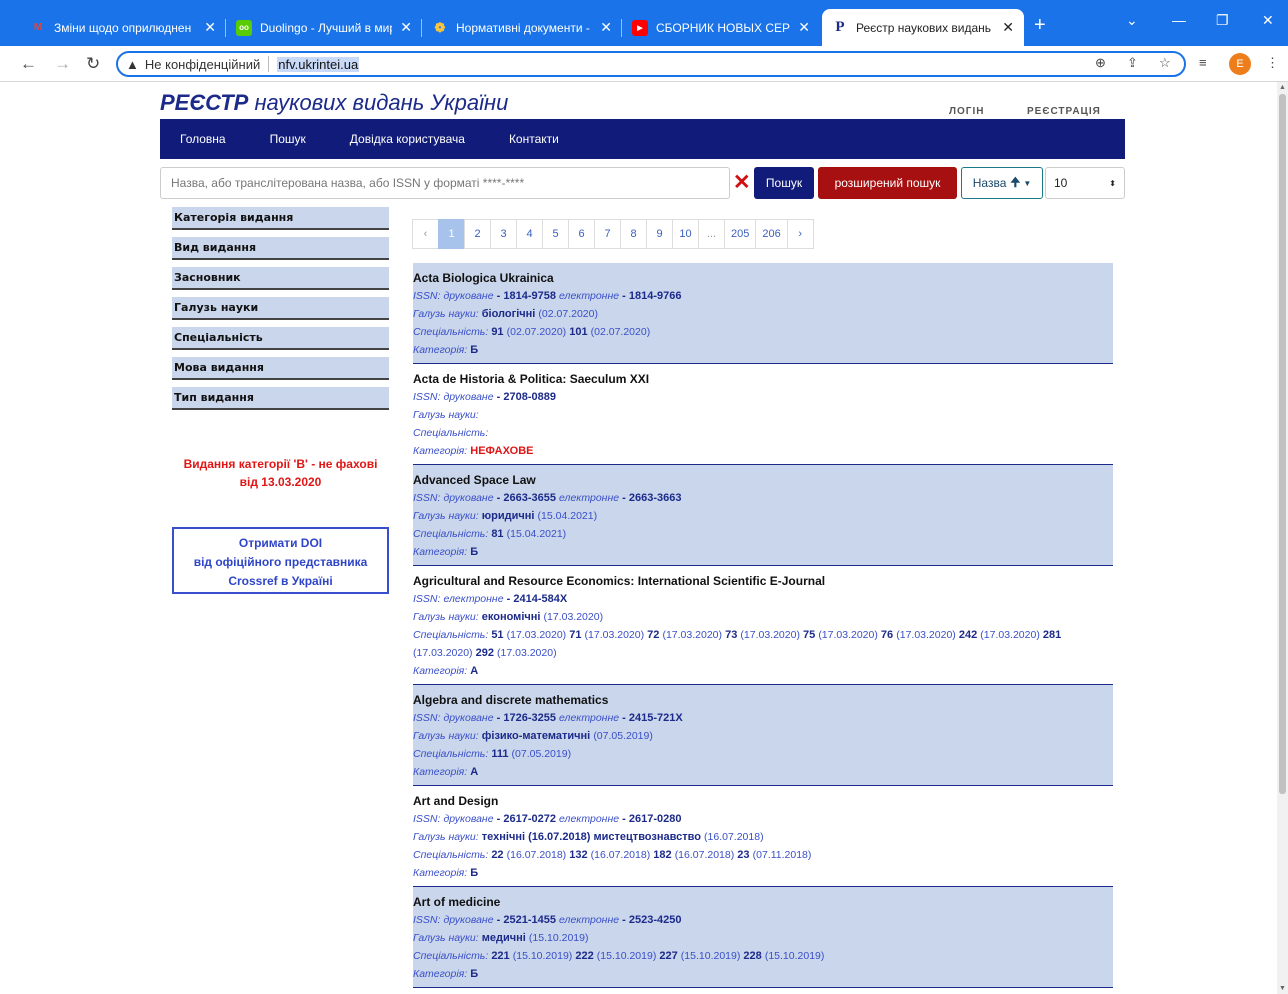 This screenshot has height=994, width=1288. What do you see at coordinates (633, 234) in the screenshot?
I see `page-8: 8` at bounding box center [633, 234].